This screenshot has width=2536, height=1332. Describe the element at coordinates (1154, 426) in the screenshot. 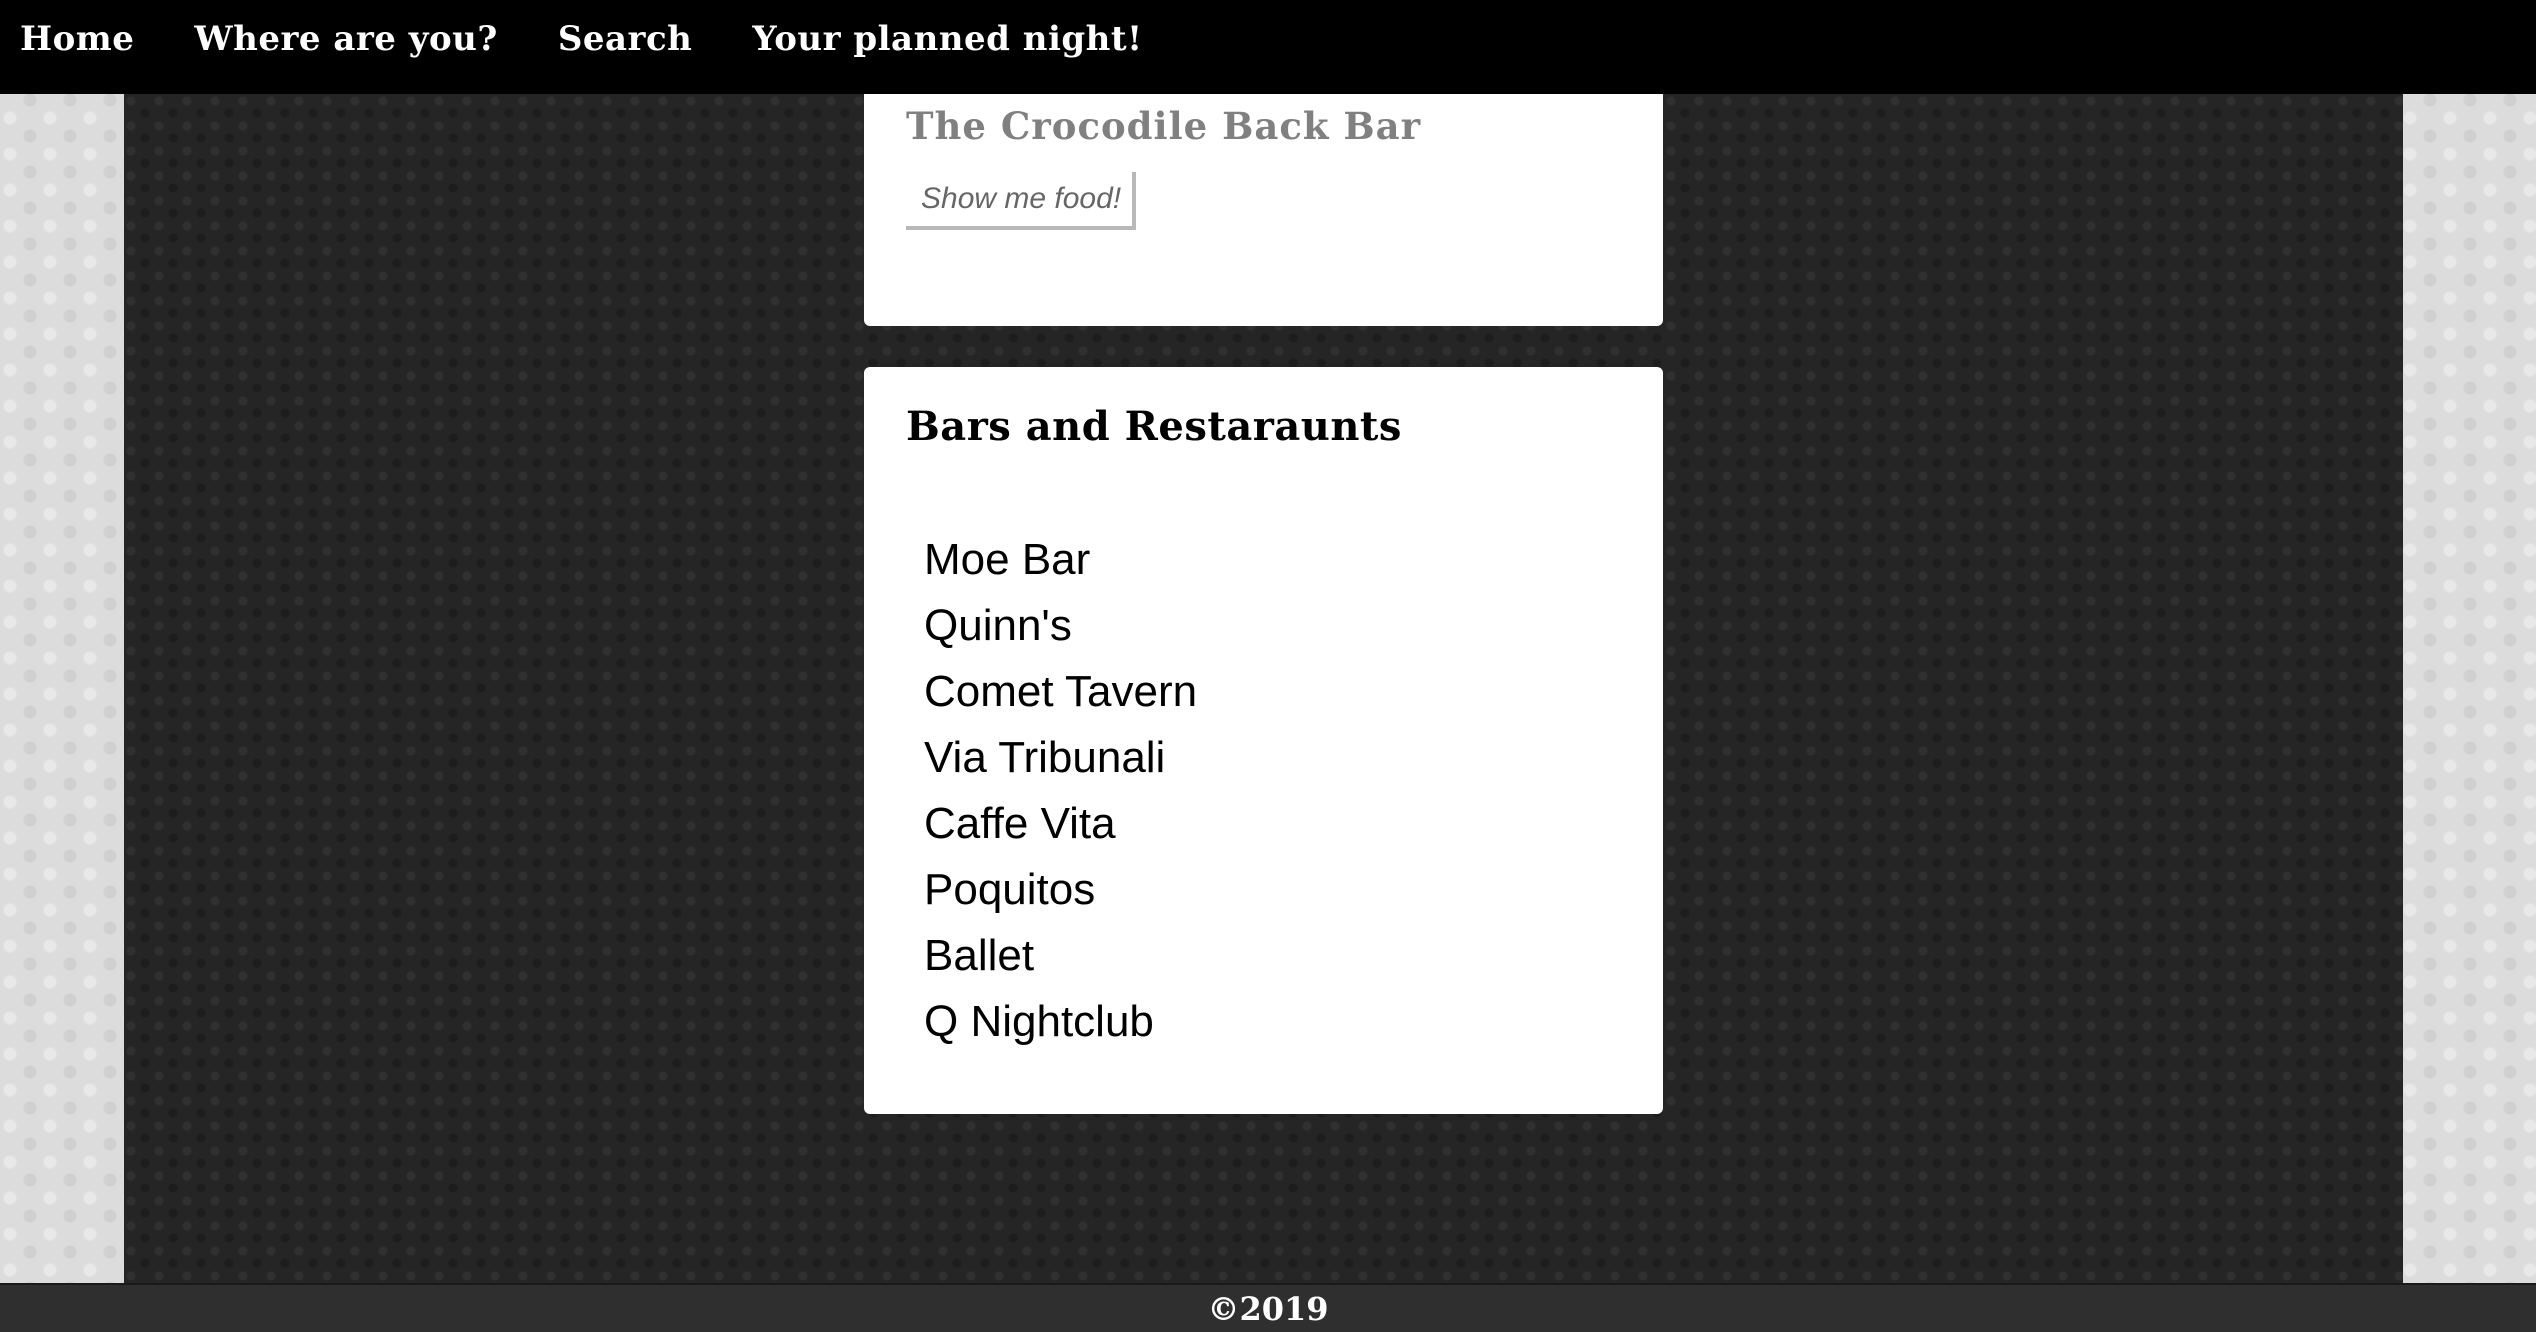

I see `bars-list-heading: Bars and Restaraunts` at that location.